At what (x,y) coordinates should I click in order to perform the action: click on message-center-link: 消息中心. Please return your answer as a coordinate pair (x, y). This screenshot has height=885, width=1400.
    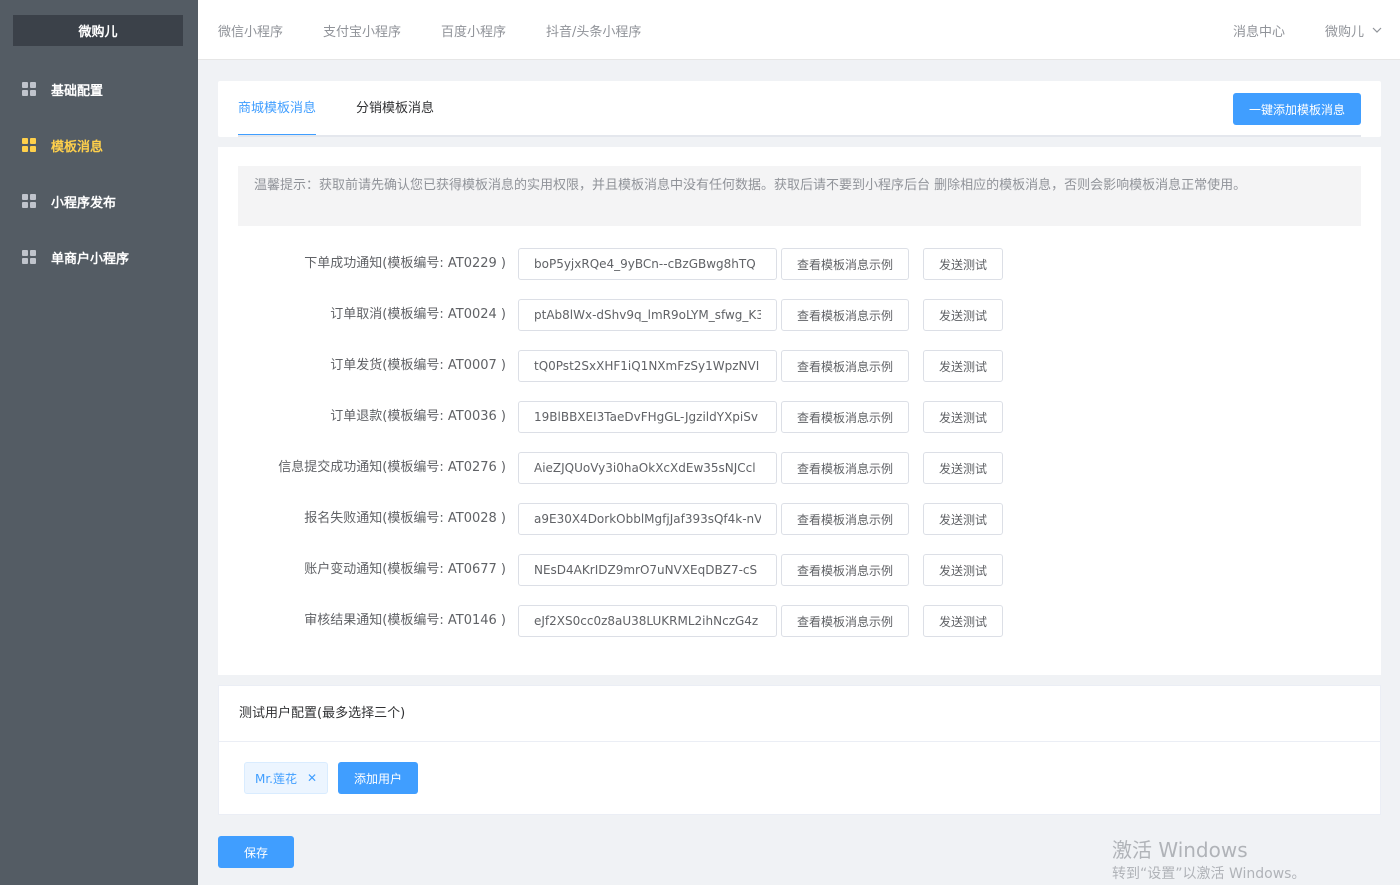
    Looking at the image, I should click on (1259, 30).